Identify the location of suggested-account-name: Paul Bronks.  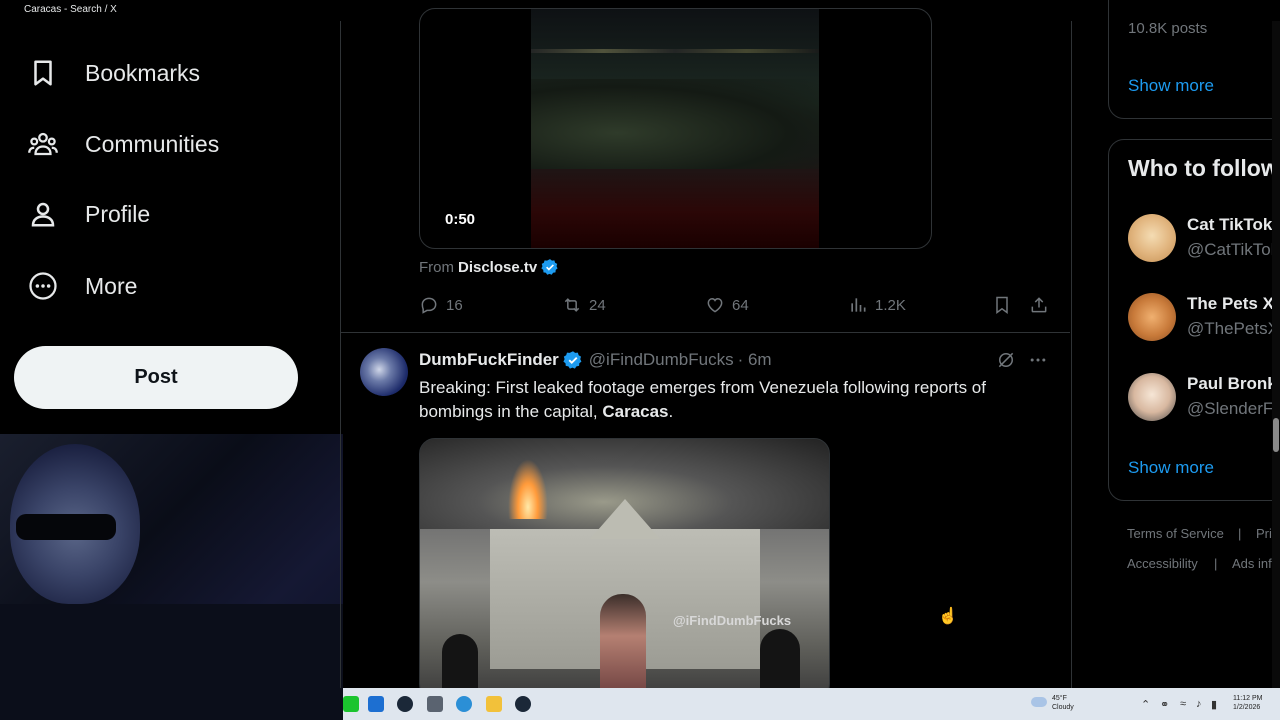
(1229, 384).